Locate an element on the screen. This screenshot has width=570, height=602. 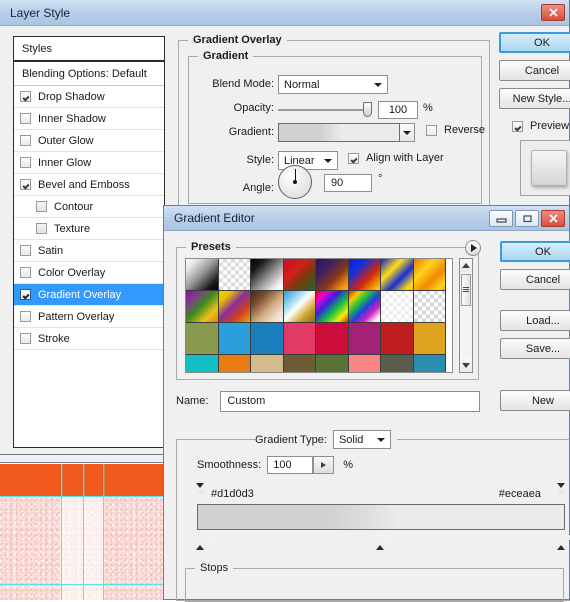
opacity-stop-right is located at coordinates (561, 492).